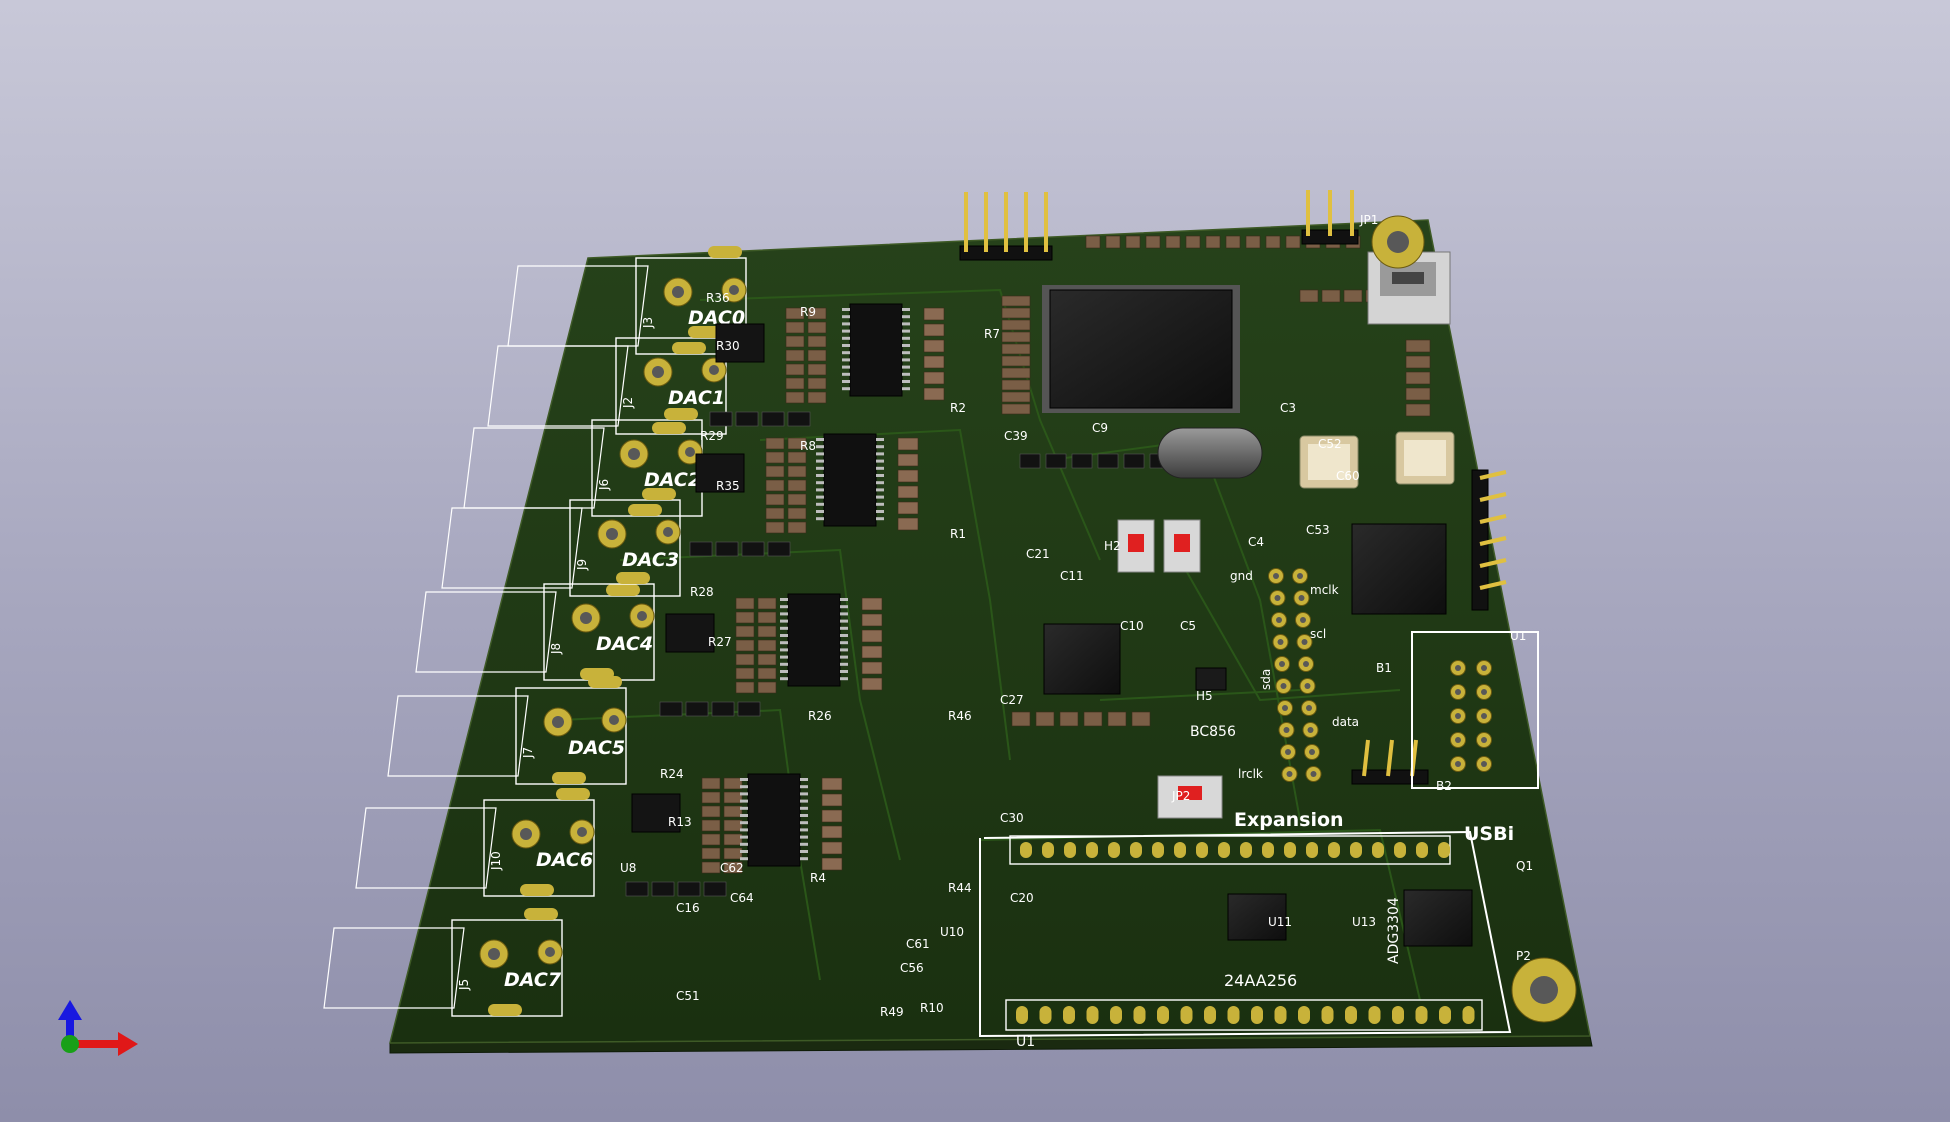  What do you see at coordinates (1136, 546) in the screenshot?
I see `button-b2` at bounding box center [1136, 546].